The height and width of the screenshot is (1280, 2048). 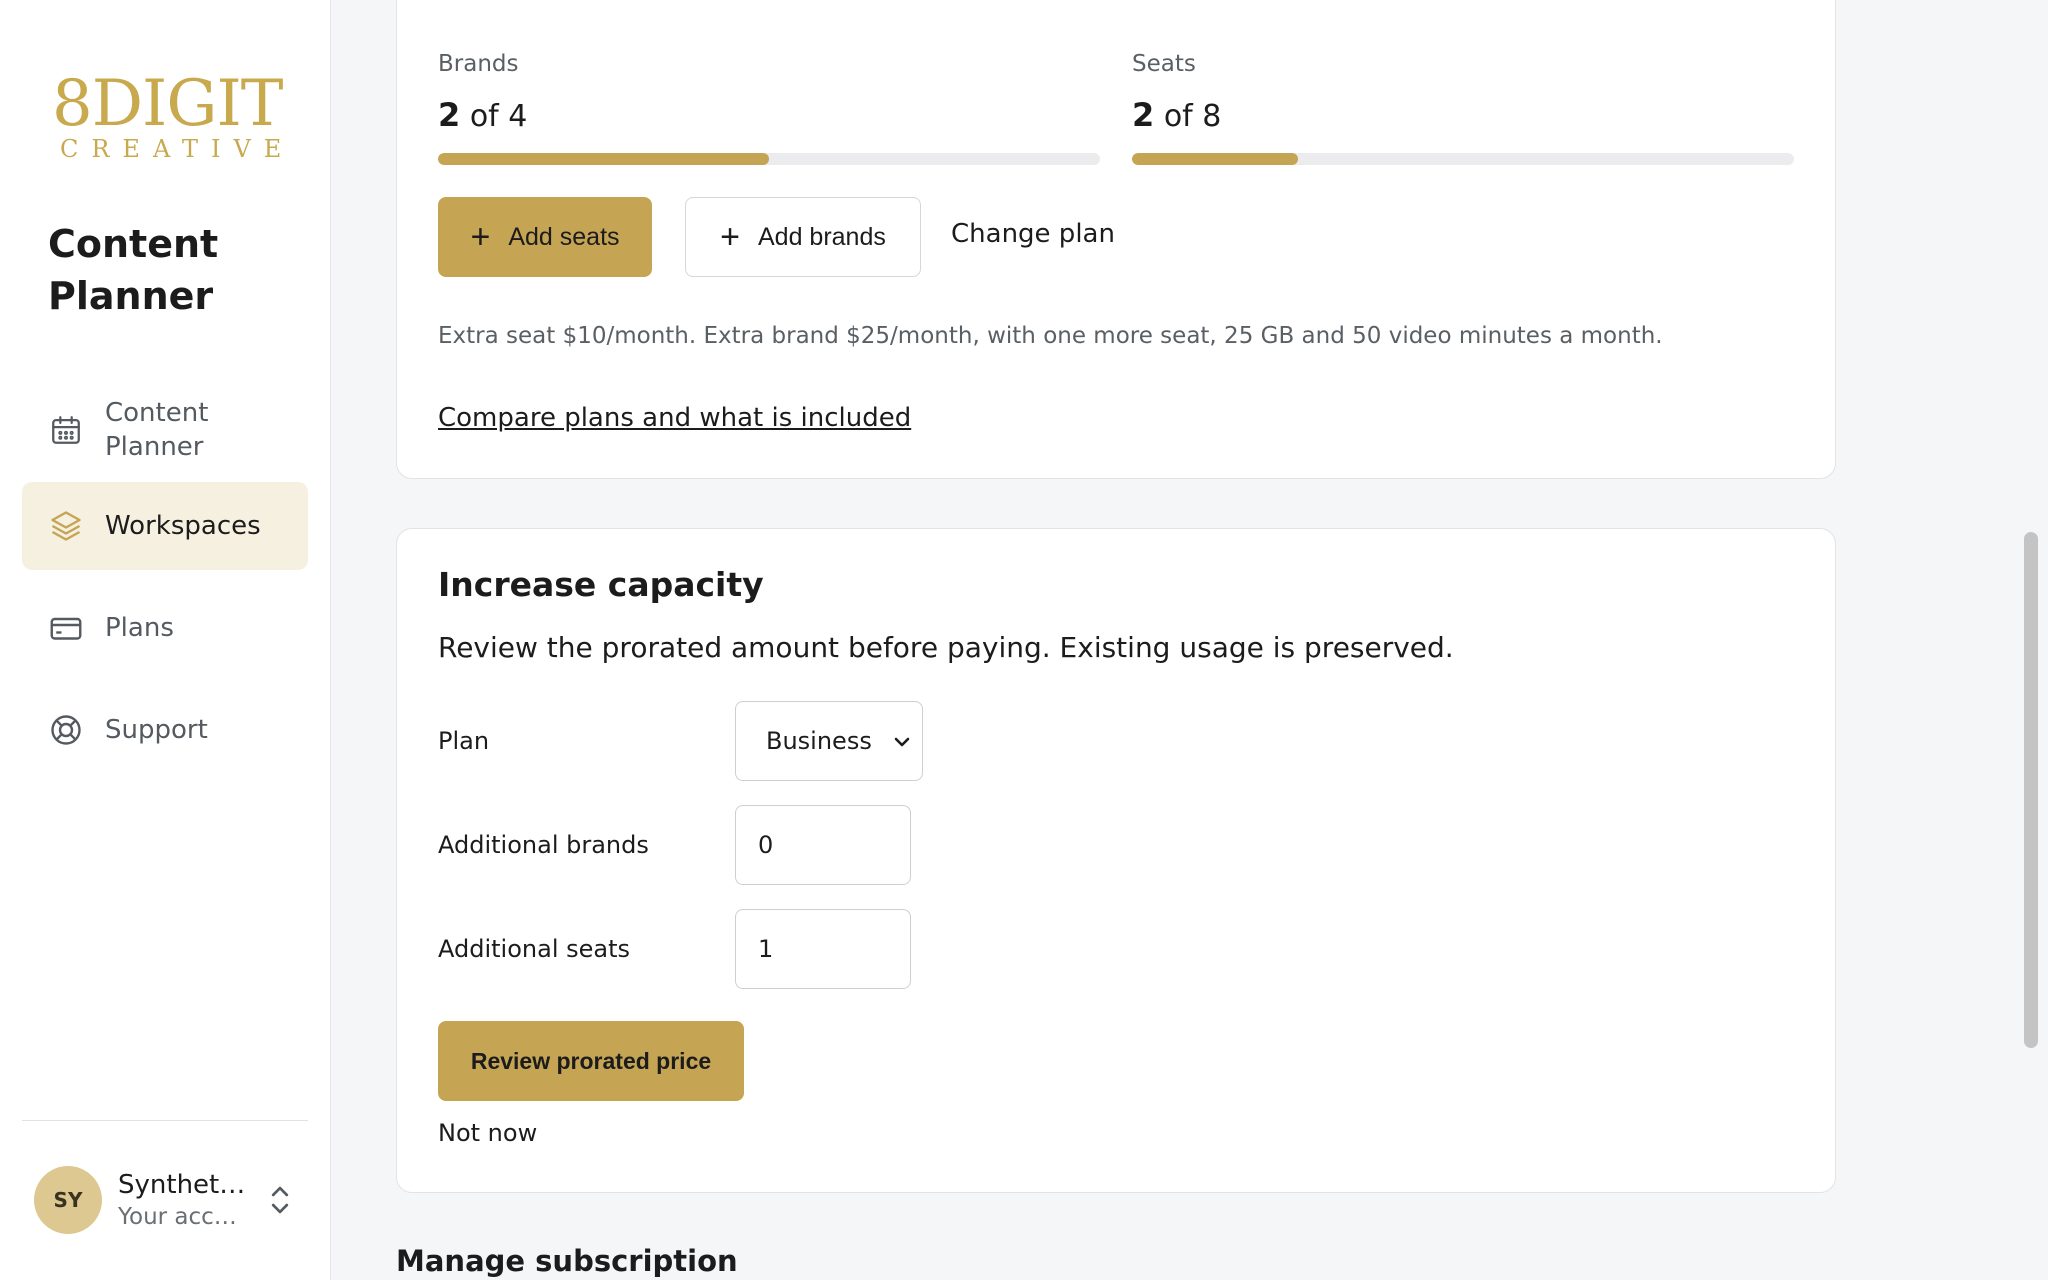 What do you see at coordinates (156, 730) in the screenshot?
I see `sidebar-item-label: Support` at bounding box center [156, 730].